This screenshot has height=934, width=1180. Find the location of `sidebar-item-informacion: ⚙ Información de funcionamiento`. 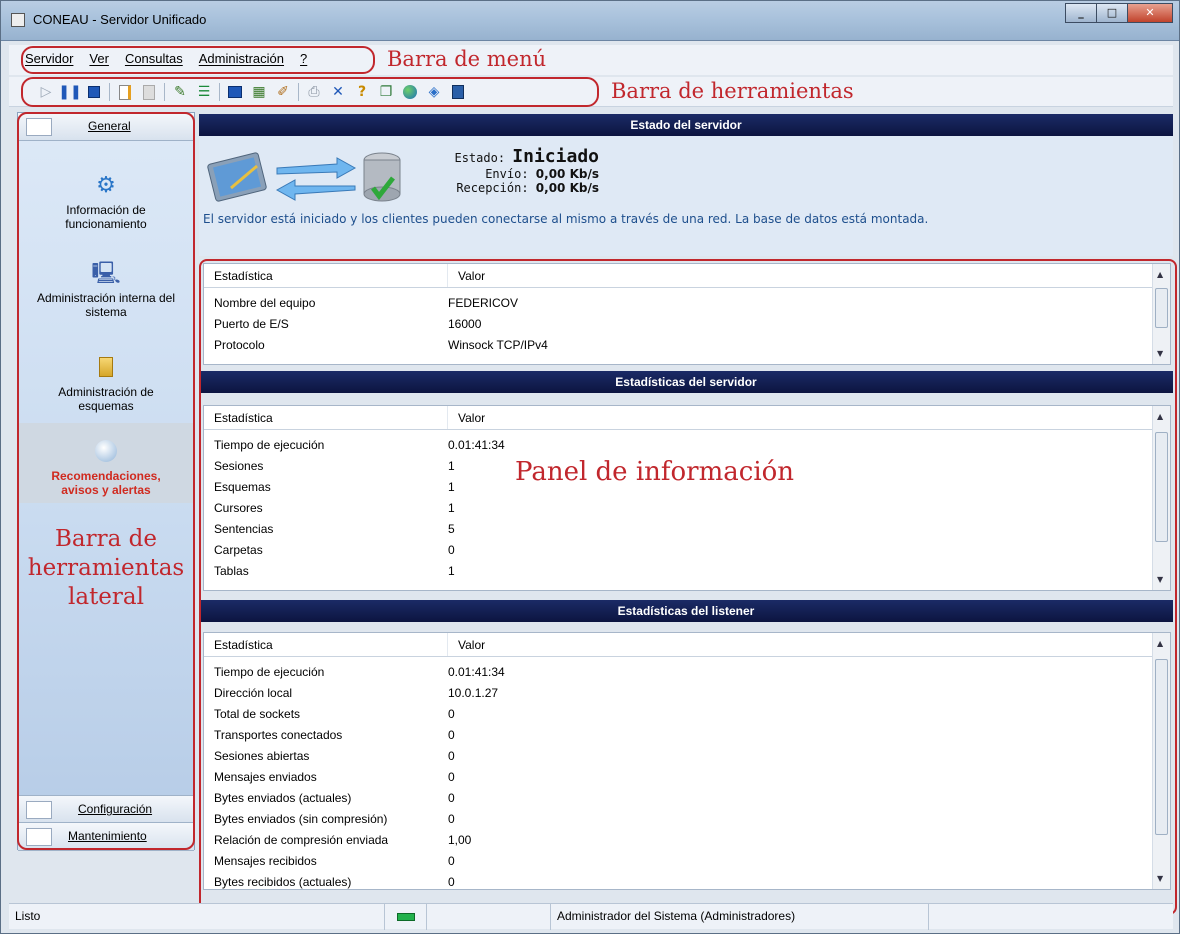

sidebar-item-informacion: ⚙ Información de funcionamiento is located at coordinates (106, 201).